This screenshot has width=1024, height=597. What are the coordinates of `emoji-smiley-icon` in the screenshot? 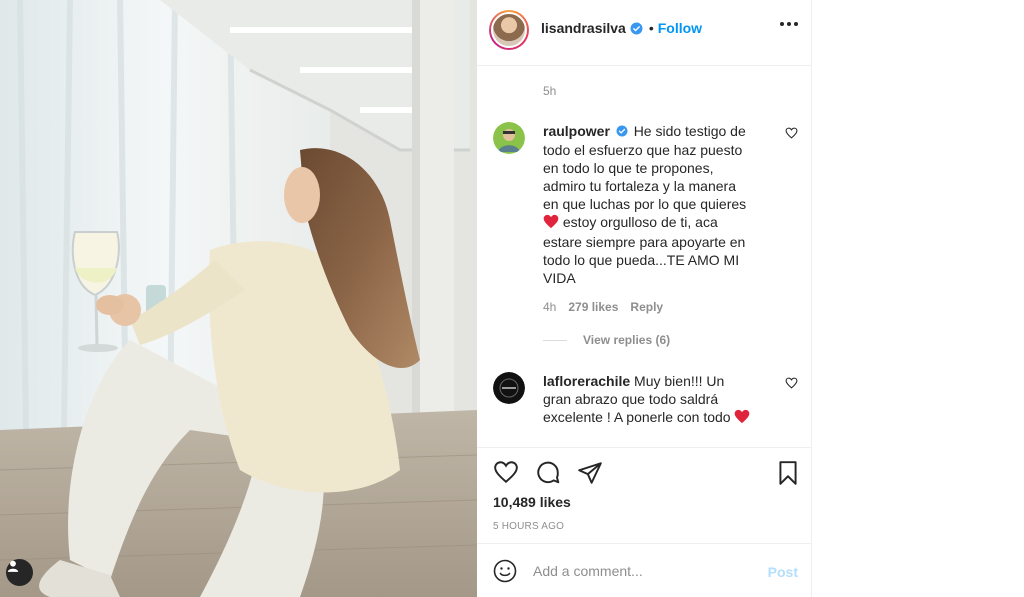 It's located at (505, 571).